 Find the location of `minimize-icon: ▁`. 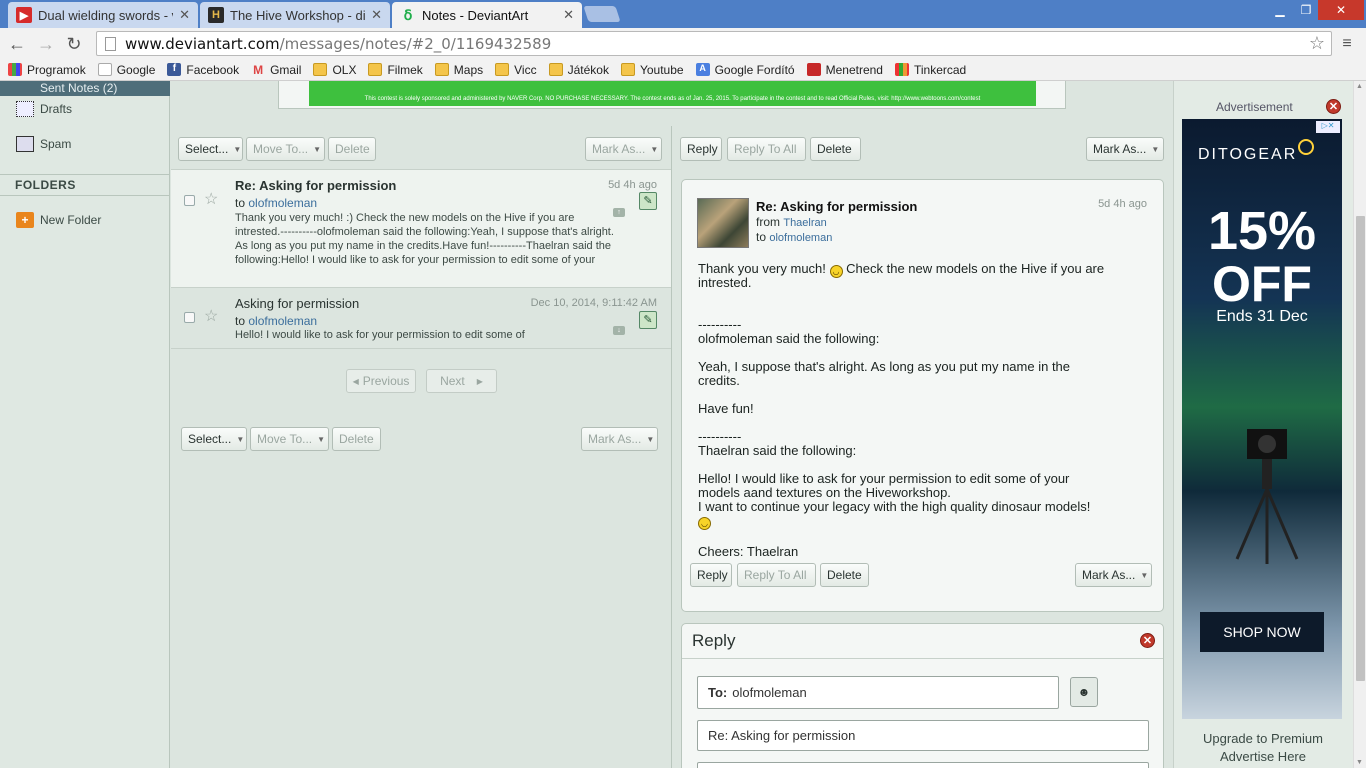

minimize-icon: ▁ is located at coordinates (1280, 10).